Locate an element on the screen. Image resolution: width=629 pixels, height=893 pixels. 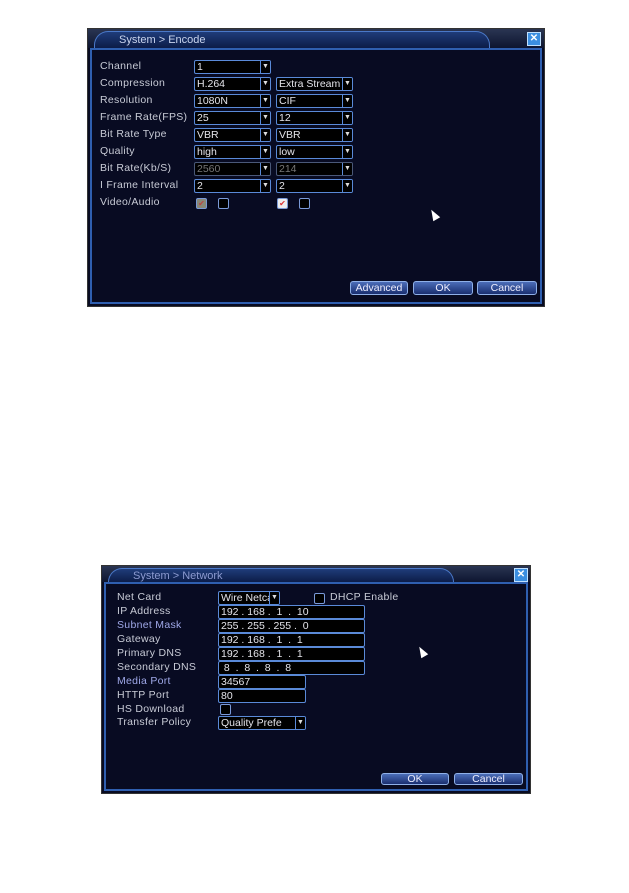
net-card-select: Wire Netcard ▼ is located at coordinates (249, 598).